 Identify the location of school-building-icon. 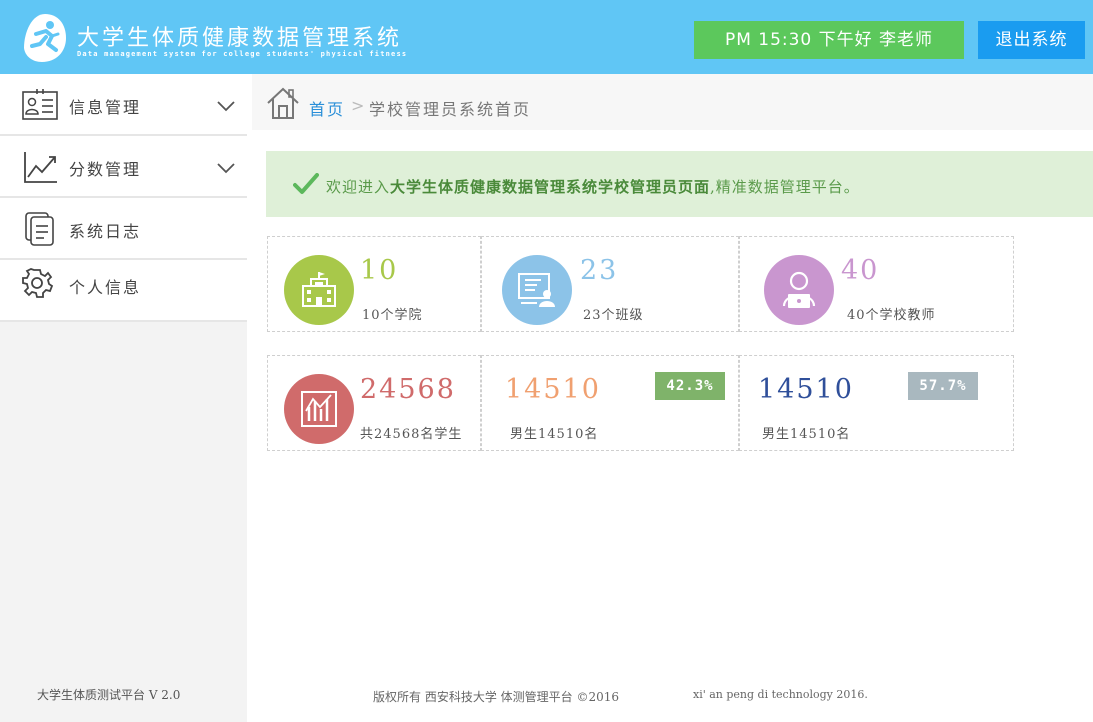
(319, 289).